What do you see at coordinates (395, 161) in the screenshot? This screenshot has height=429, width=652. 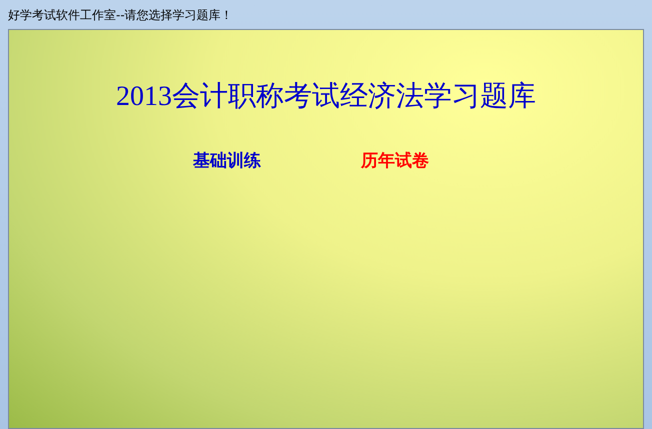 I see `section-link: 历年试卷` at bounding box center [395, 161].